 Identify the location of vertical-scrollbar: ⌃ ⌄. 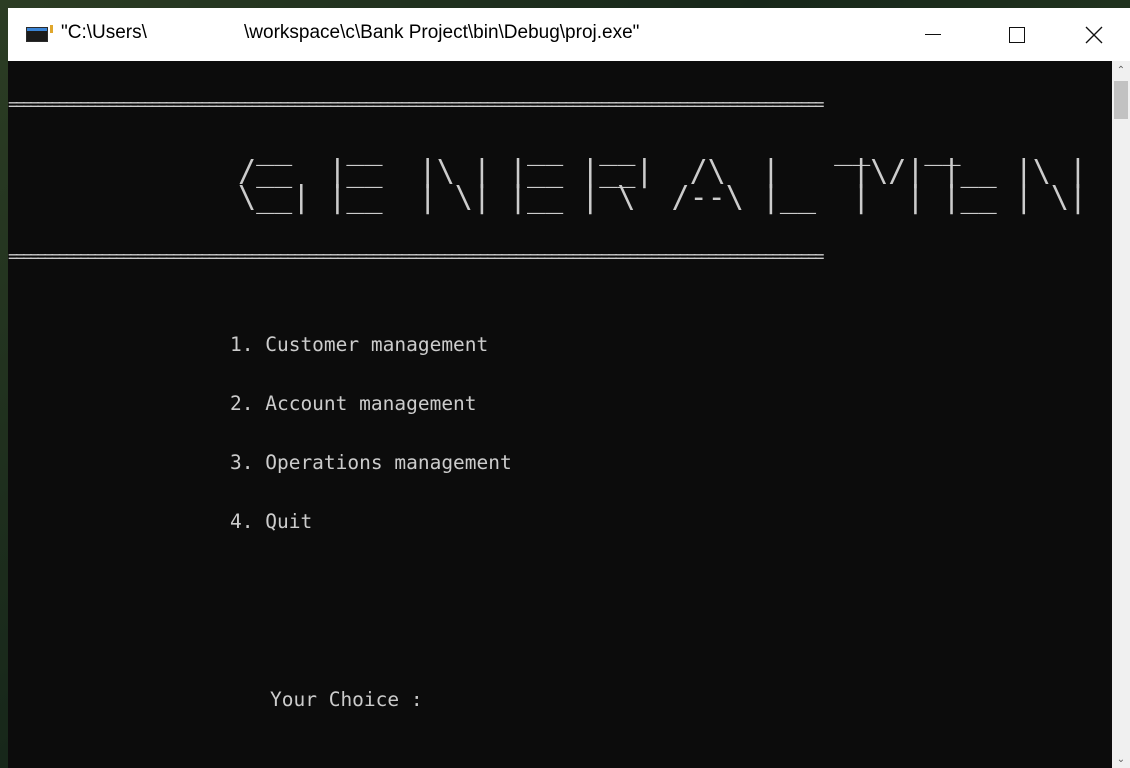
(1121, 414).